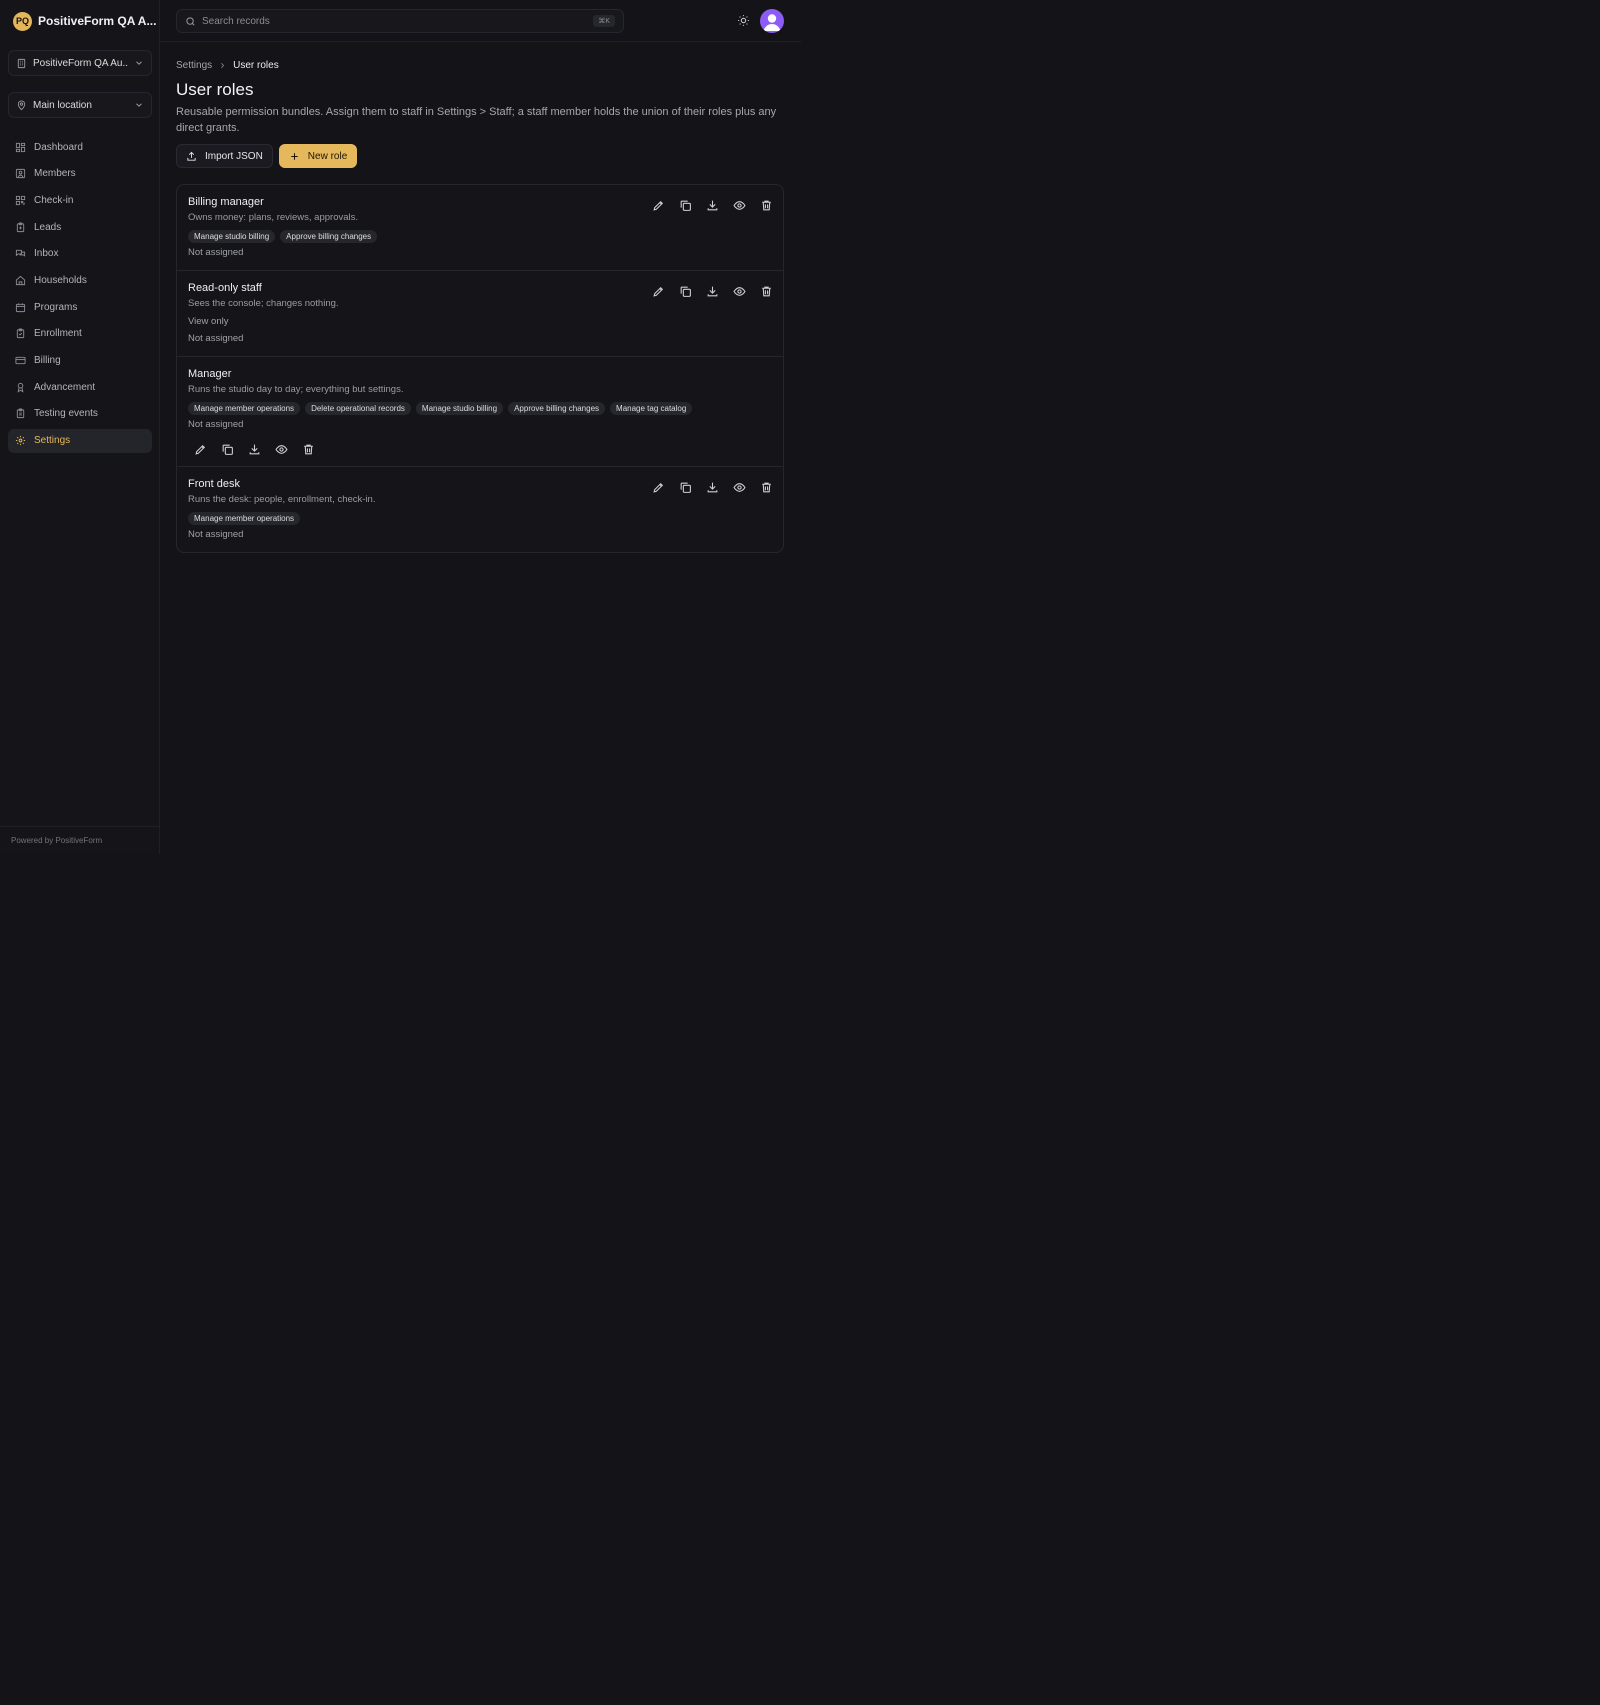 The image size is (1600, 1705). Describe the element at coordinates (46, 254) in the screenshot. I see `sidebar-item-label: Inbox` at that location.